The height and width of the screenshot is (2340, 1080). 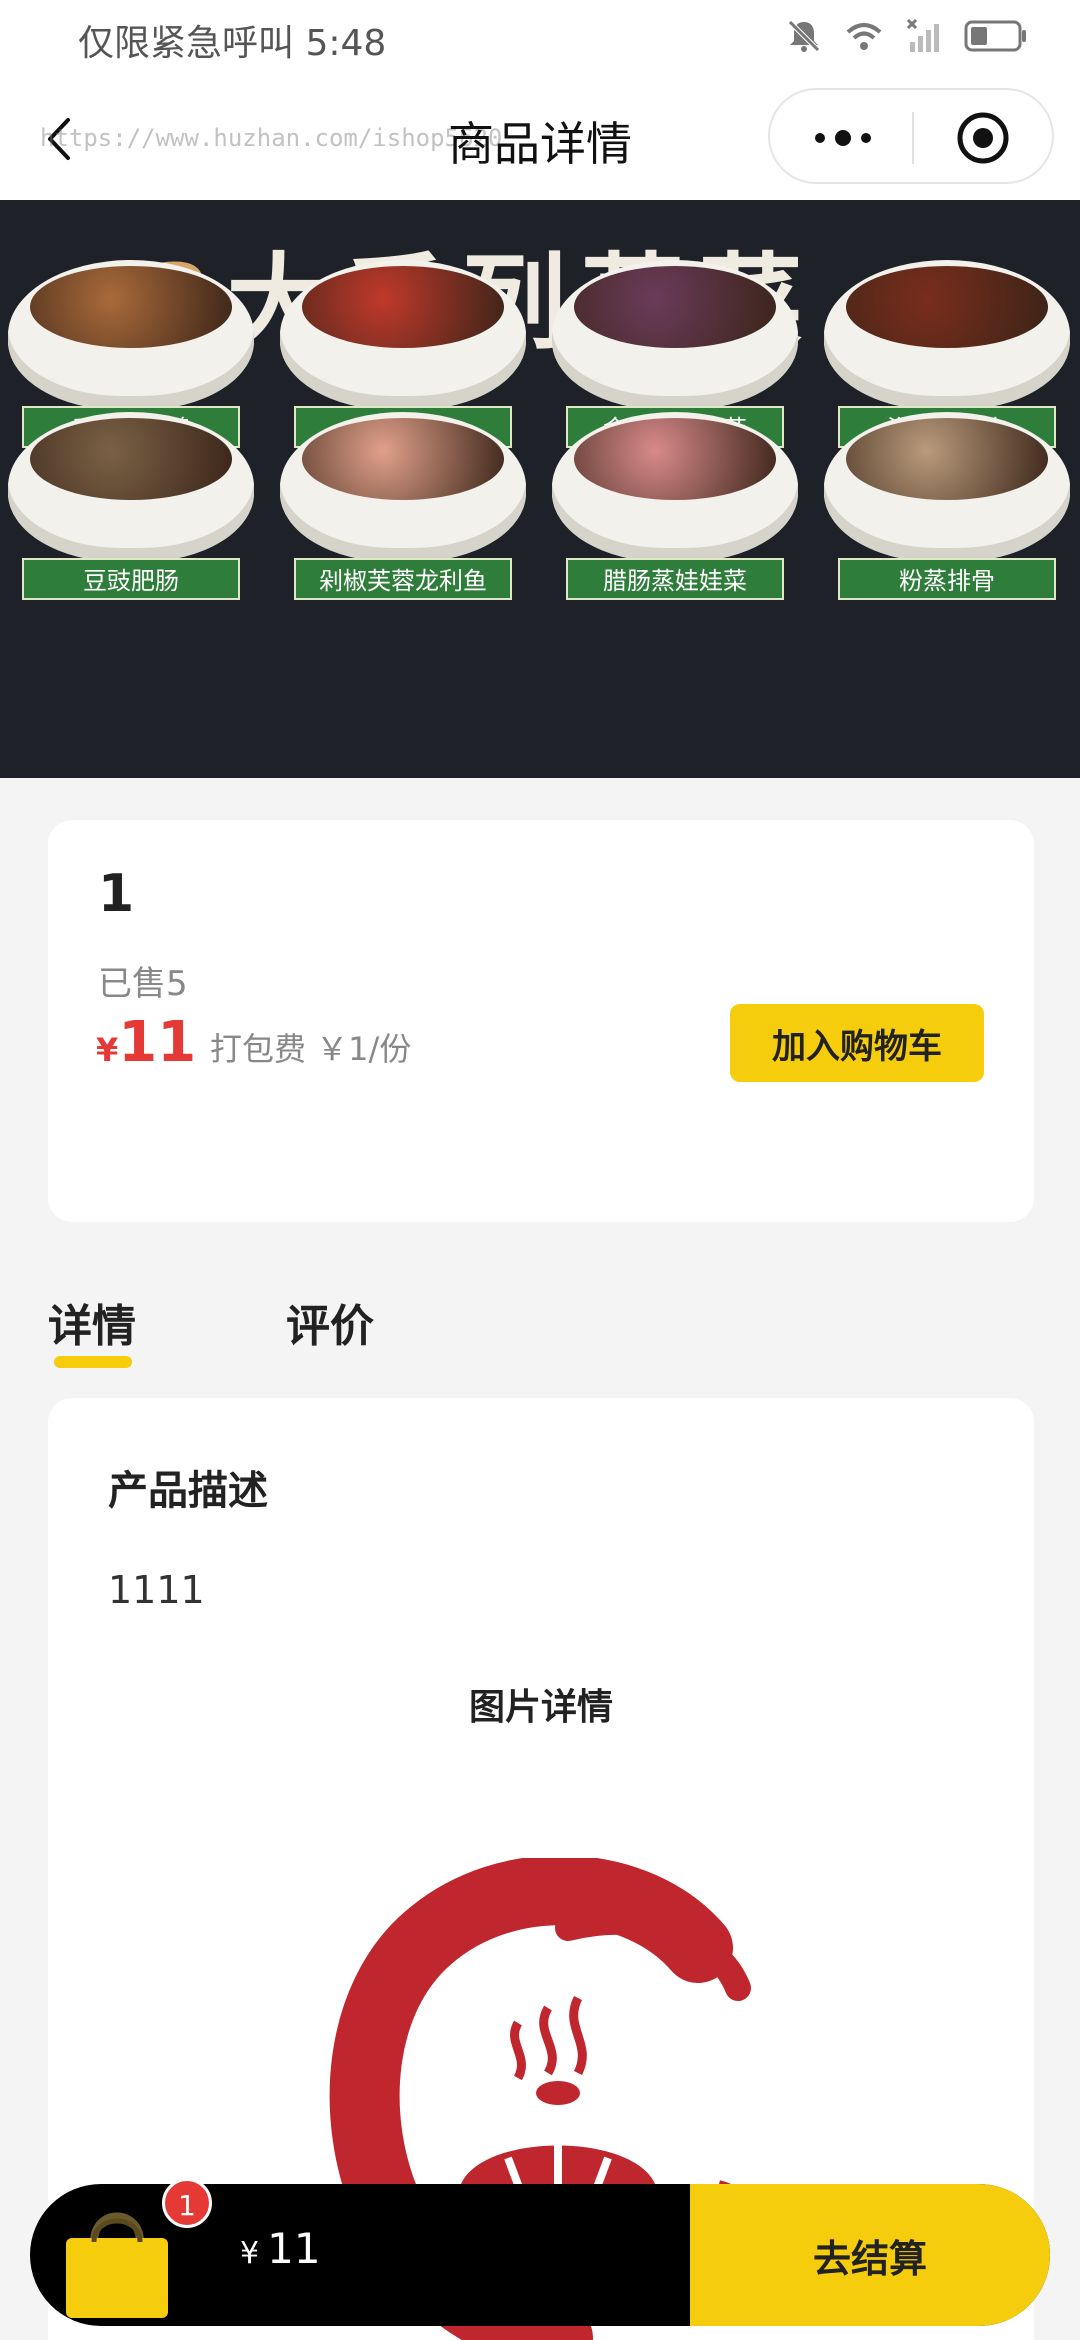 I want to click on dish-label: 腊肠蒸娃娃菜, so click(x=675, y=579).